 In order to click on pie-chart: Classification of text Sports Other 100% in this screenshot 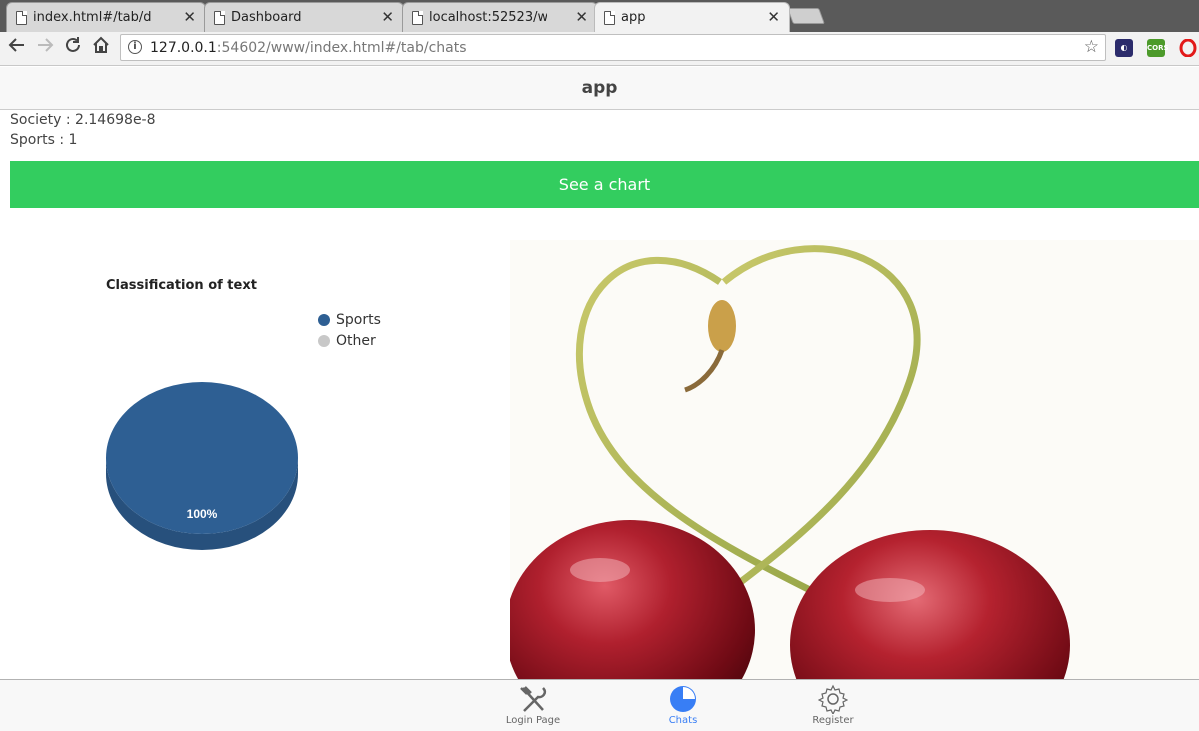, I will do `click(260, 420)`.